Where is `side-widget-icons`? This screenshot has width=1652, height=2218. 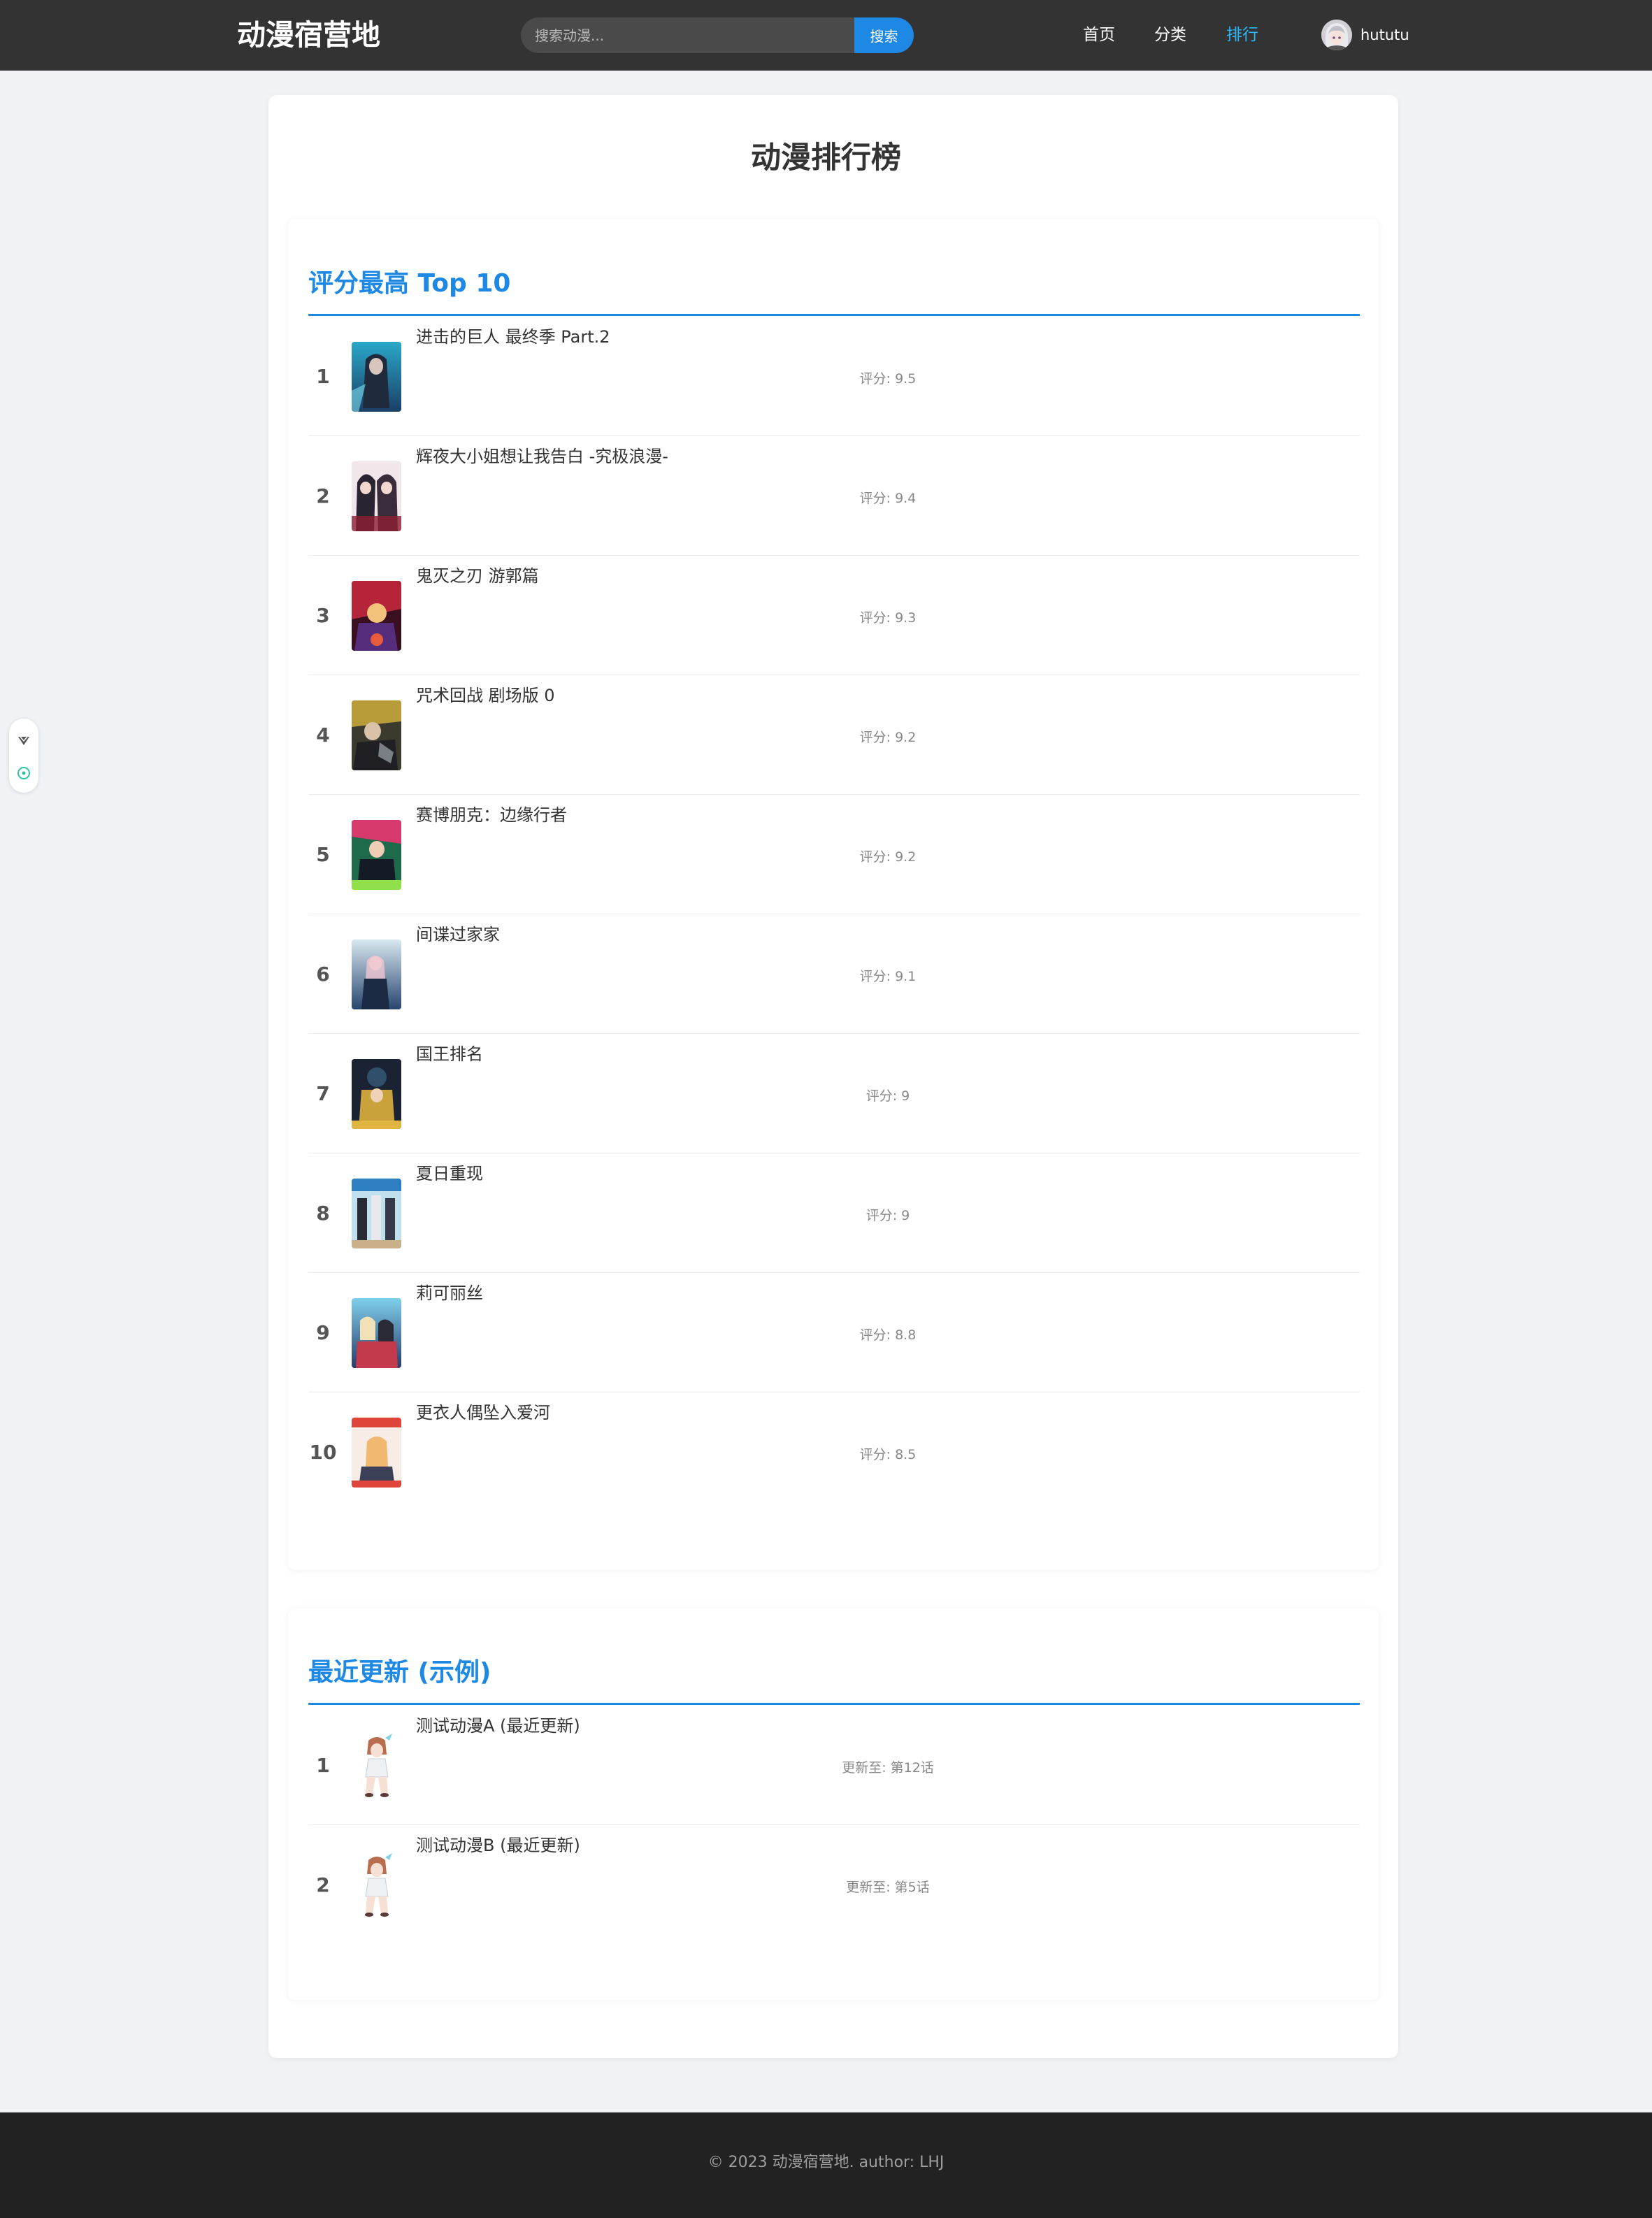
side-widget-icons is located at coordinates (24, 757).